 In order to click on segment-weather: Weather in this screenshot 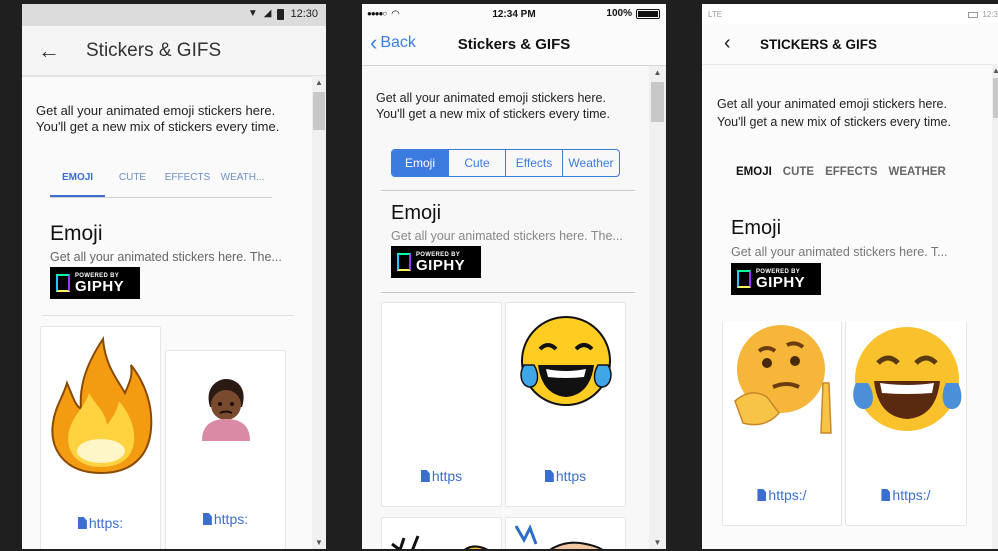, I will do `click(591, 163)`.